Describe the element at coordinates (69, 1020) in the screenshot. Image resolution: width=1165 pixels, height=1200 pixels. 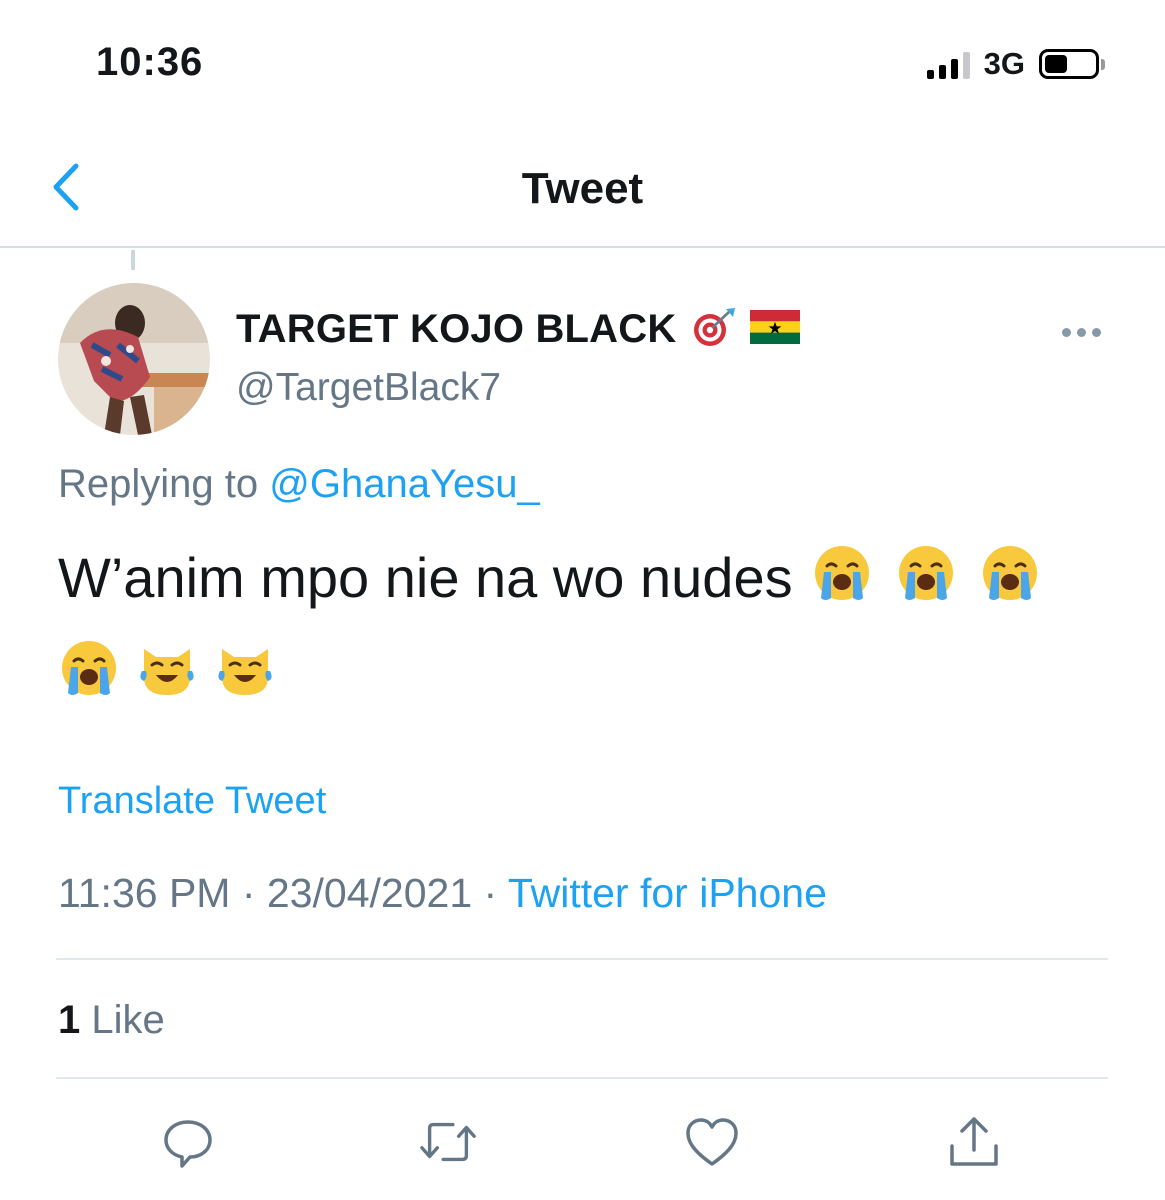
I see `like-count: 1` at that location.